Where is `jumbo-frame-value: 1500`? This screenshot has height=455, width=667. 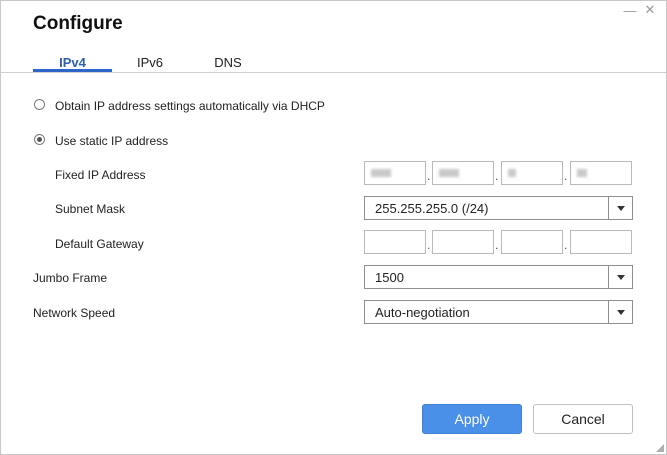 jumbo-frame-value: 1500 is located at coordinates (389, 277).